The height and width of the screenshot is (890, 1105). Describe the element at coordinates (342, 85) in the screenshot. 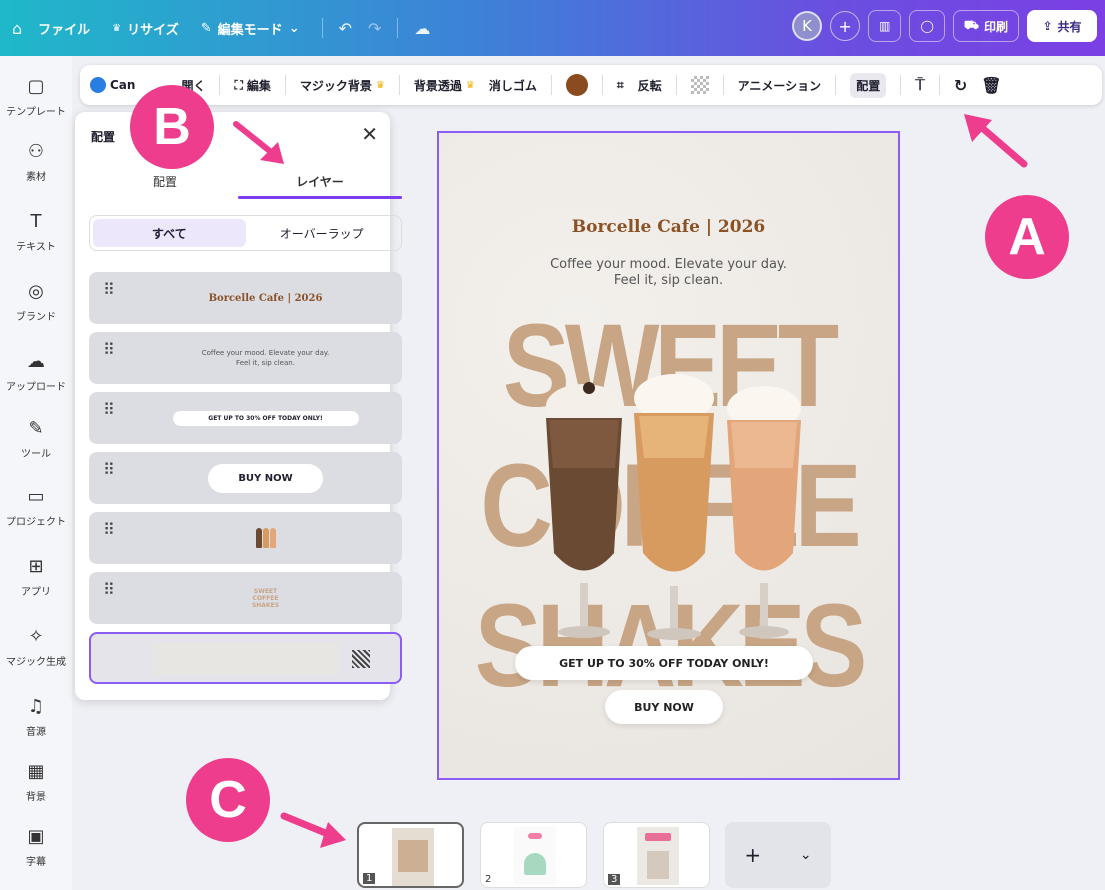

I see `magic-background-button: マジック背景 ♛` at that location.